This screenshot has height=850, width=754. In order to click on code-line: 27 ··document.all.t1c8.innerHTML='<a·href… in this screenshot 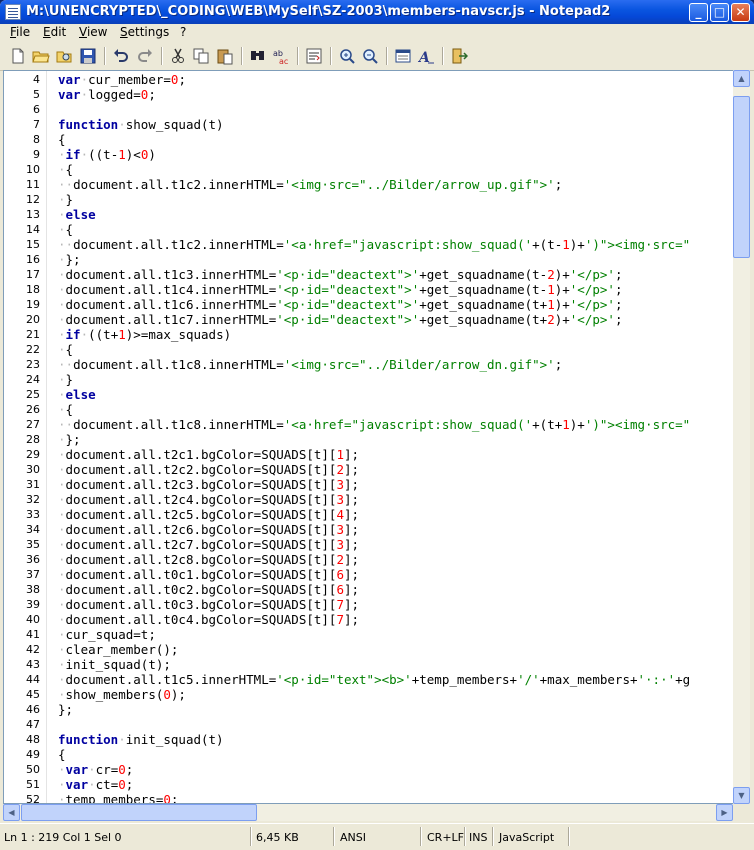, I will do `click(369, 424)`.